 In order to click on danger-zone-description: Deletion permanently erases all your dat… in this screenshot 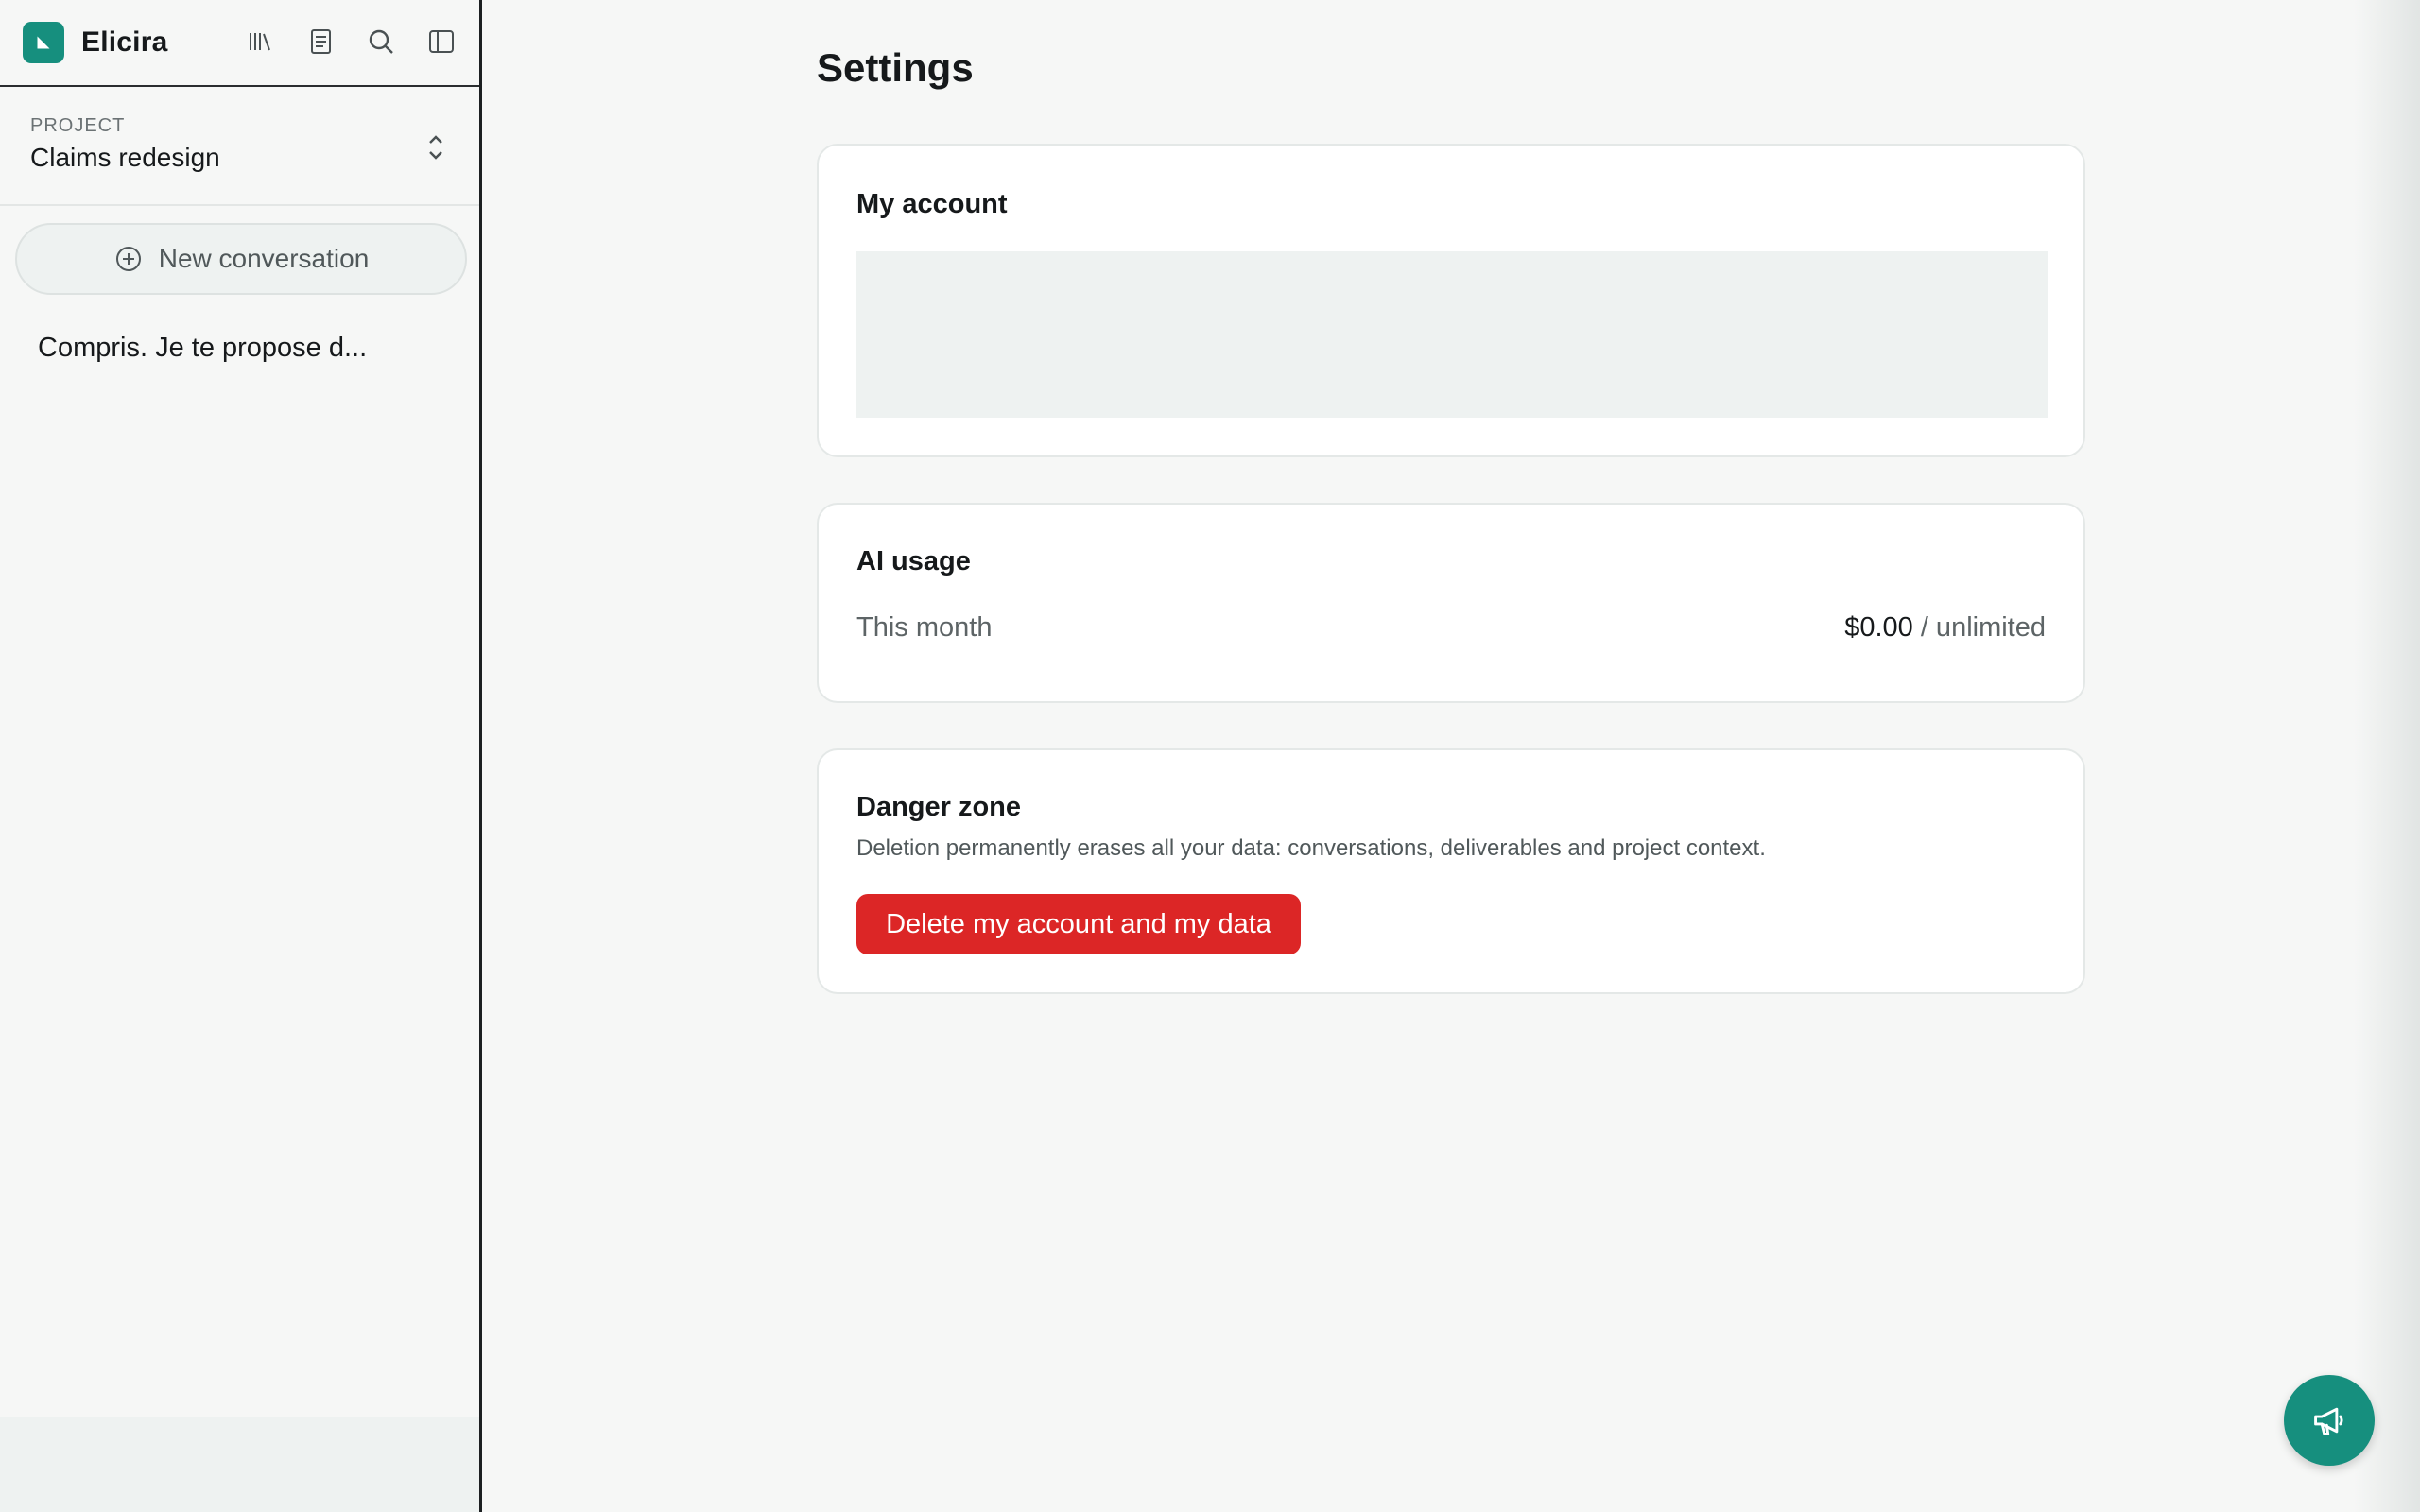, I will do `click(1311, 848)`.